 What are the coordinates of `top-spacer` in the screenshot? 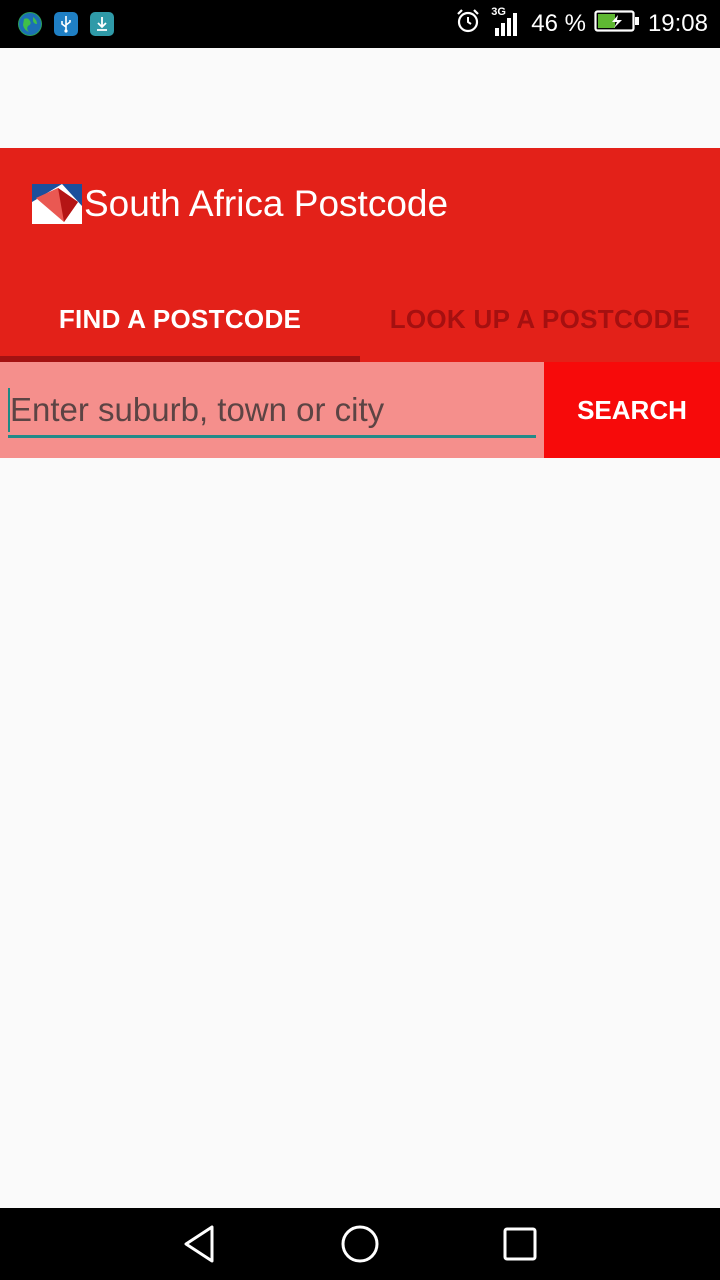 It's located at (360, 98).